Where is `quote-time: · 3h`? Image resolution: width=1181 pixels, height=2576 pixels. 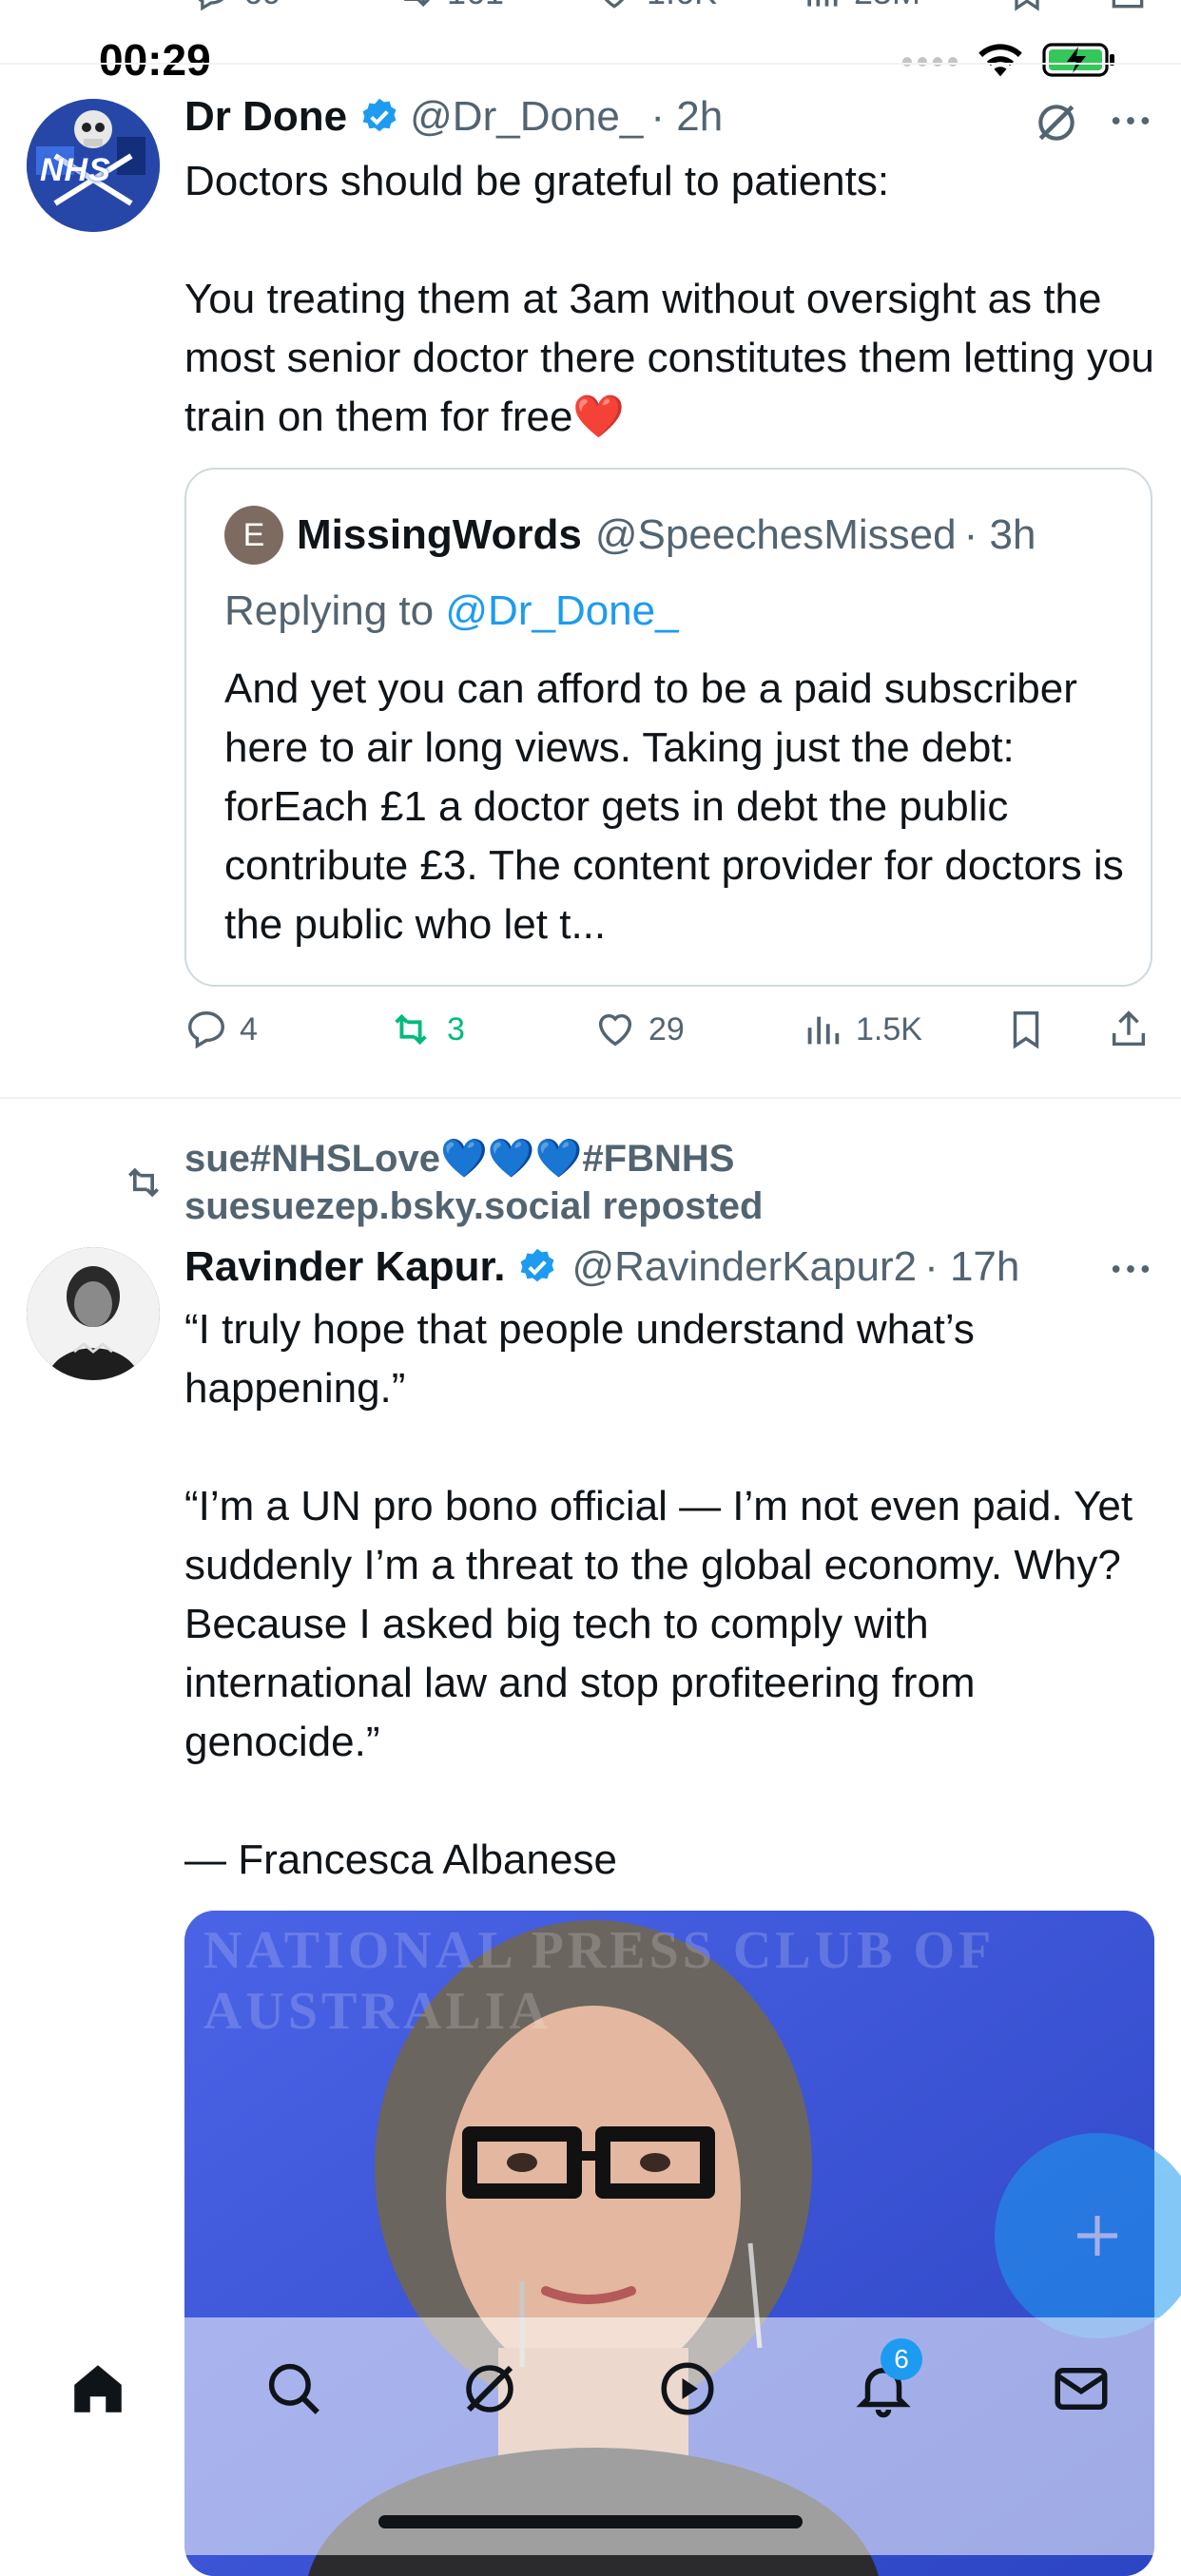 quote-time: · 3h is located at coordinates (999, 535).